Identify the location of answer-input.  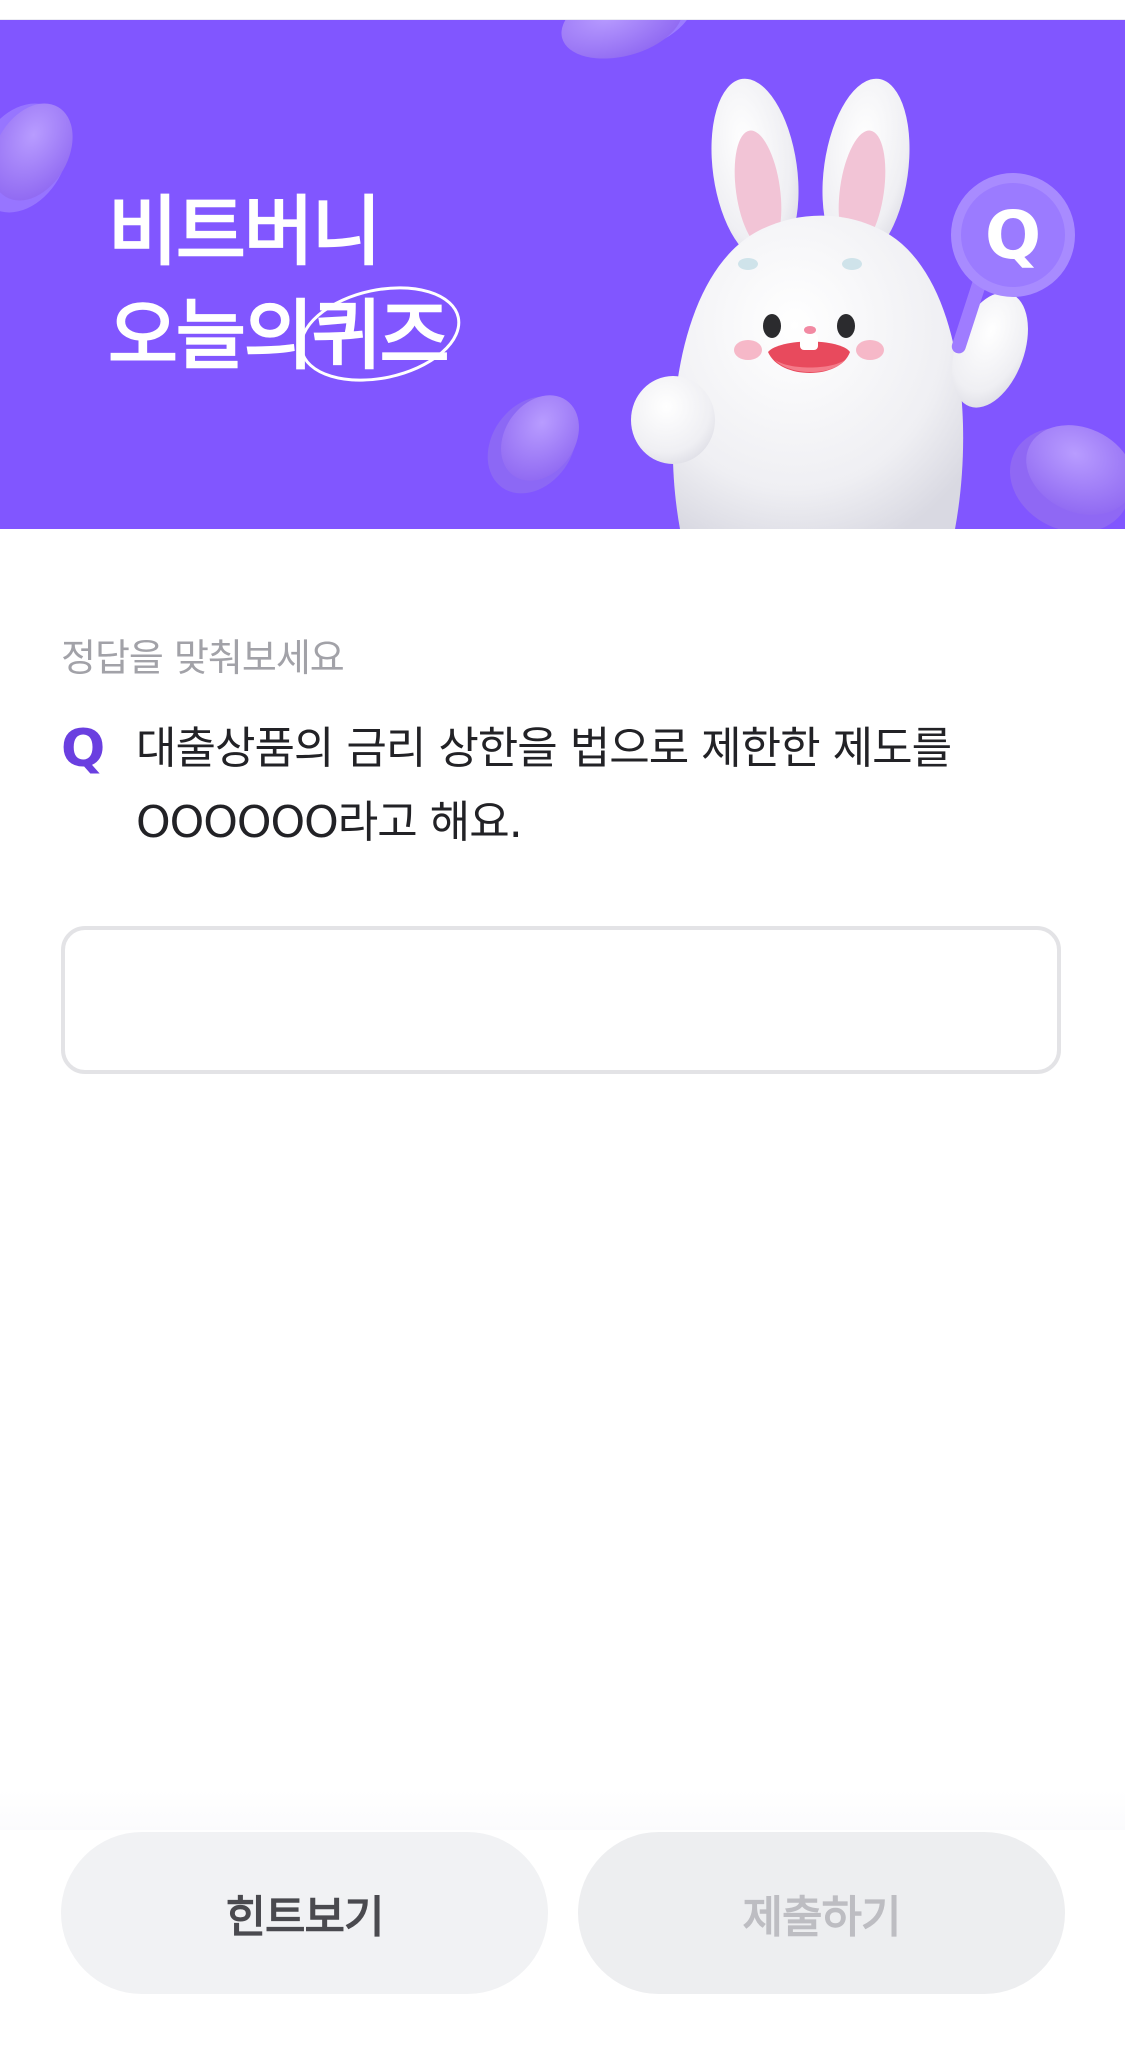
(561, 1000).